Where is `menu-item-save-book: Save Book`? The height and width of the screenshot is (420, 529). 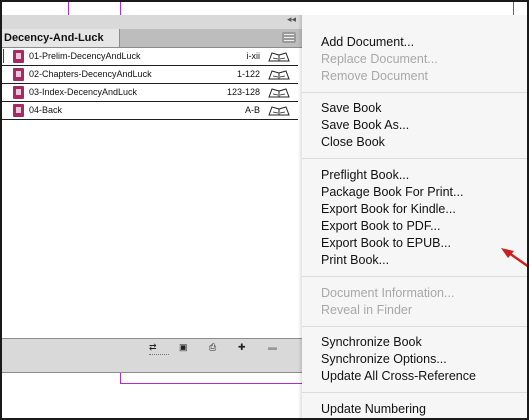 menu-item-save-book: Save Book is located at coordinates (351, 108).